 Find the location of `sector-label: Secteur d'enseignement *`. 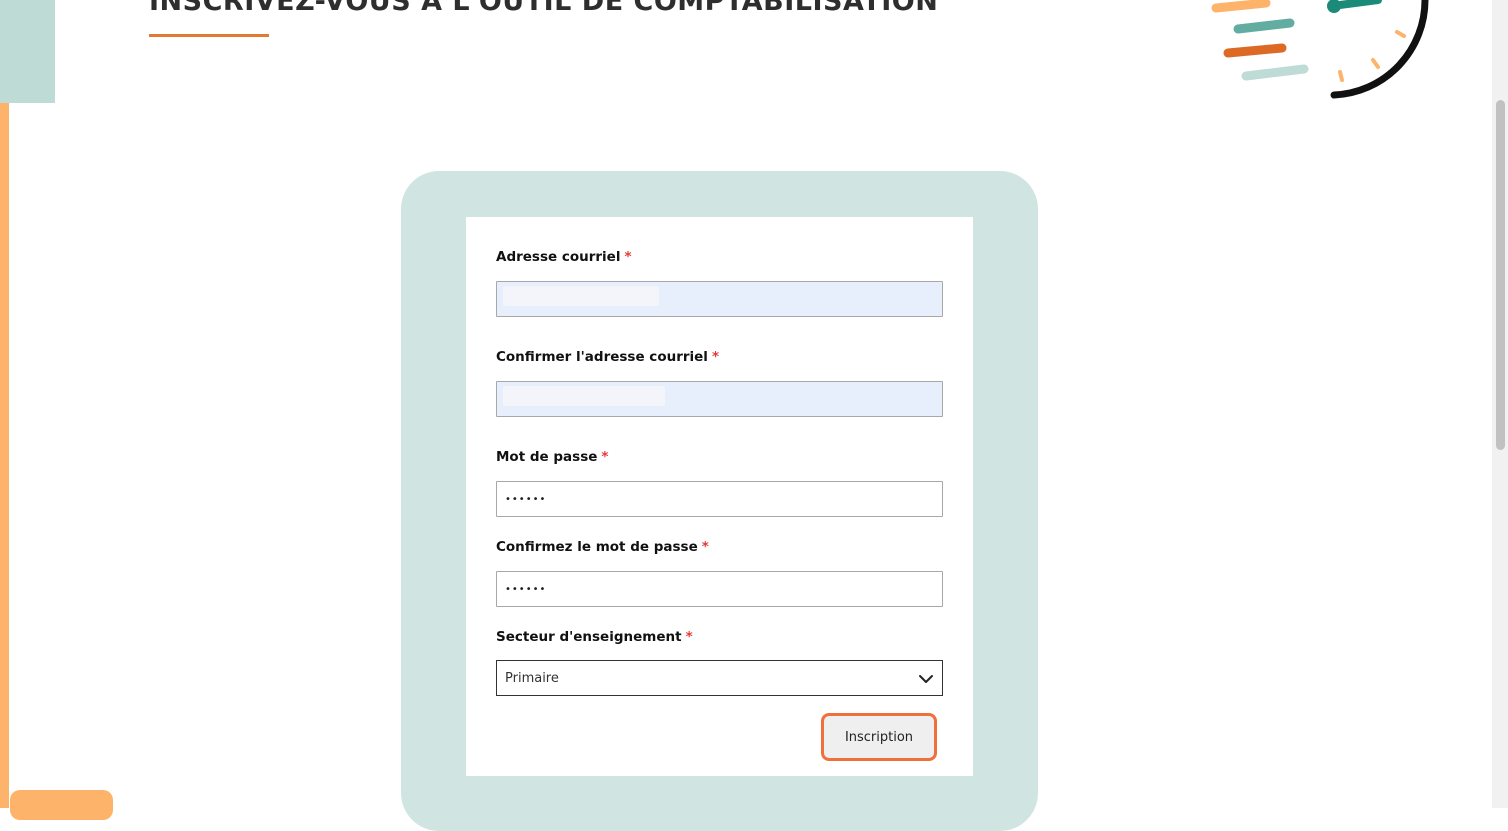

sector-label: Secteur d'enseignement * is located at coordinates (594, 637).